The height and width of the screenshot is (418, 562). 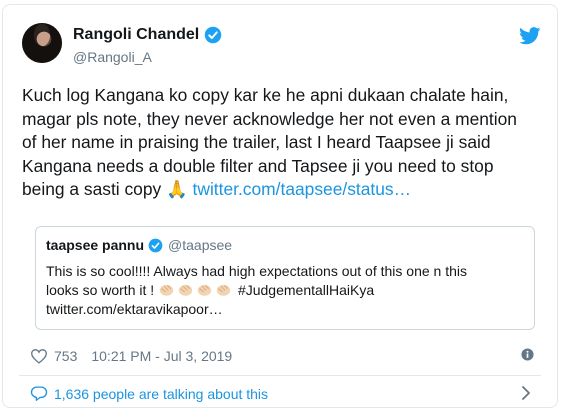 What do you see at coordinates (39, 356) in the screenshot?
I see `heart-icon` at bounding box center [39, 356].